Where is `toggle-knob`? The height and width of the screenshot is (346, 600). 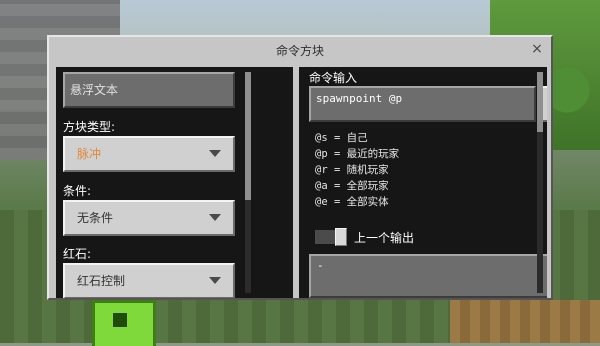
toggle-knob is located at coordinates (341, 237).